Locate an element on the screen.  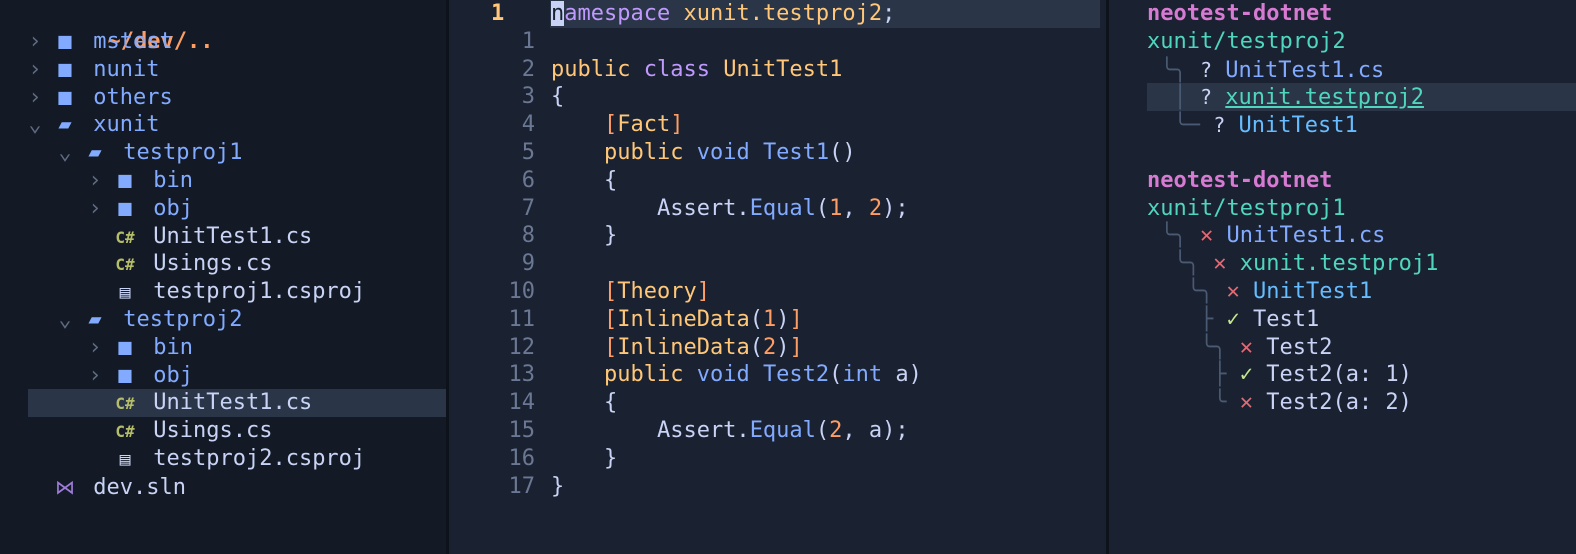
test-node: ╰─ ? UnitTest1 is located at coordinates (1252, 125).